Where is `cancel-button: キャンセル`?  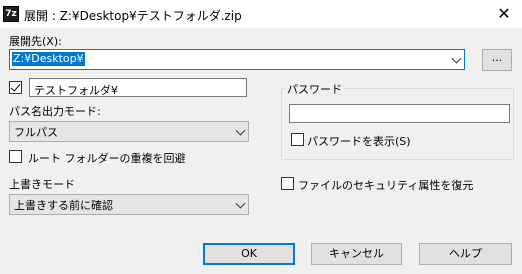 cancel-button: キャンセル is located at coordinates (356, 254).